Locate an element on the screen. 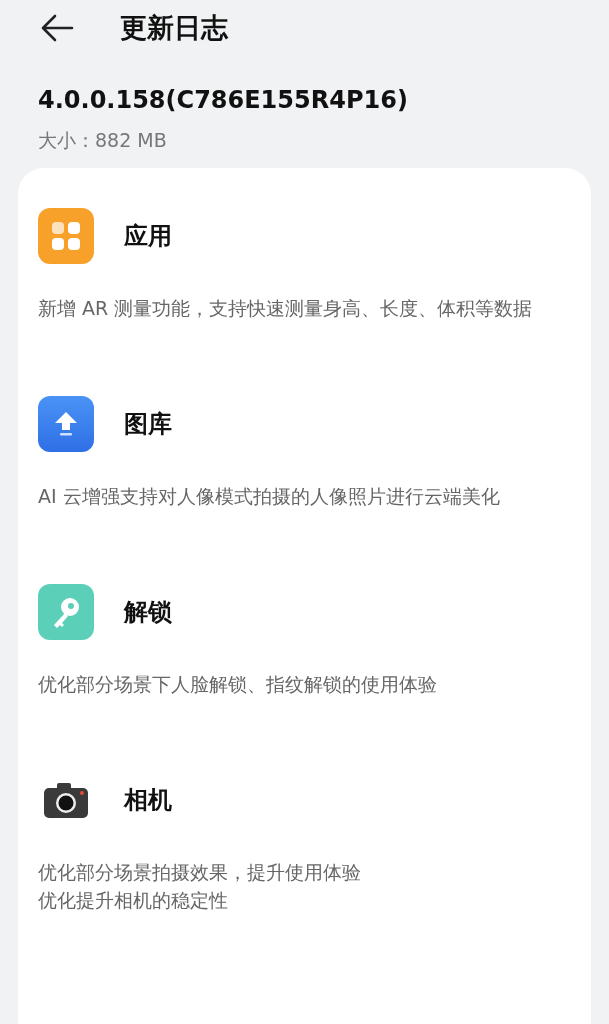 This screenshot has height=1024, width=609. back-icon is located at coordinates (57, 28).